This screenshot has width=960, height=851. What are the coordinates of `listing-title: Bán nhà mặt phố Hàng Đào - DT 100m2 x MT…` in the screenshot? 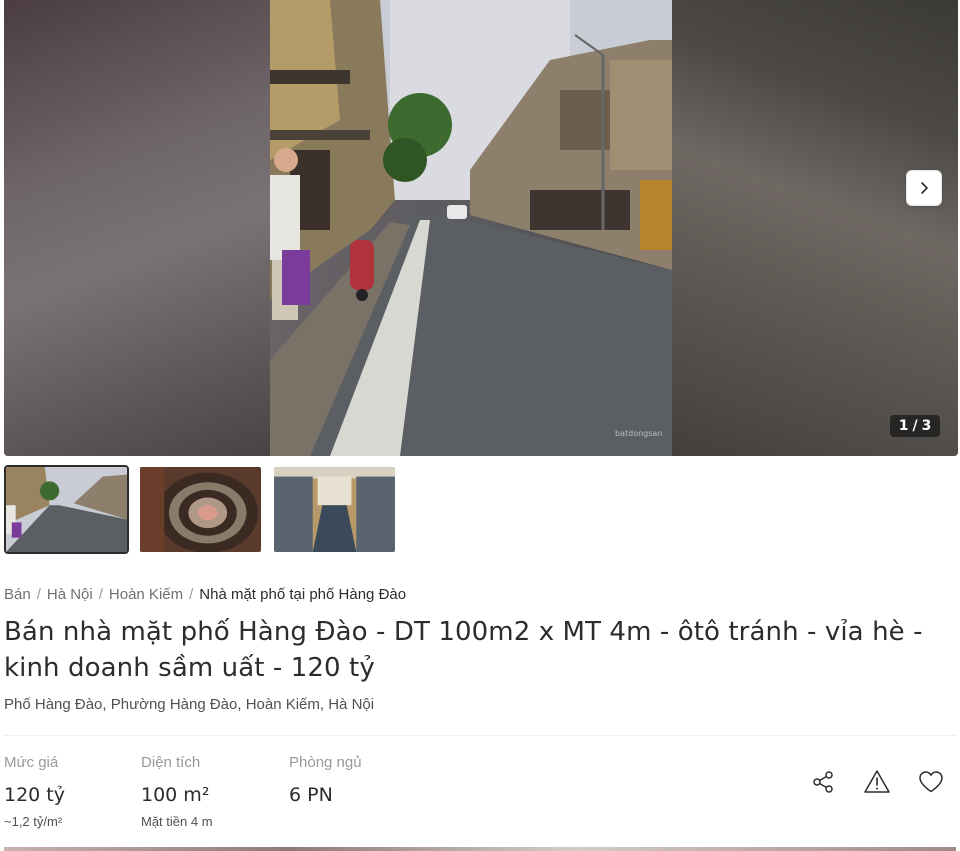 It's located at (463, 650).